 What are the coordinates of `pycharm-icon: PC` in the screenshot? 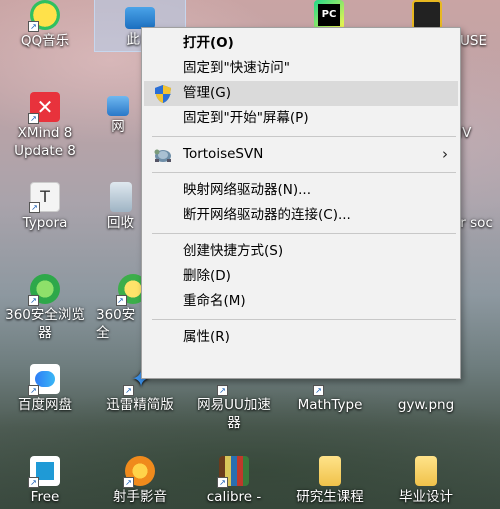 It's located at (329, 15).